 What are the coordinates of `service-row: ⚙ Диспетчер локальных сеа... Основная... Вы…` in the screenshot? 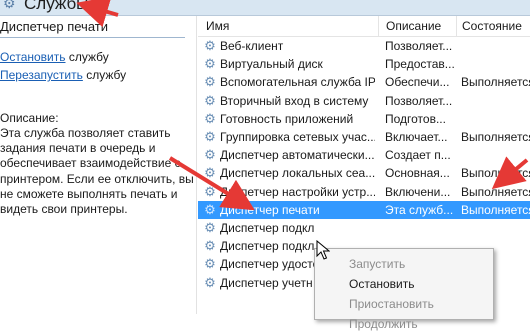 It's located at (364, 173).